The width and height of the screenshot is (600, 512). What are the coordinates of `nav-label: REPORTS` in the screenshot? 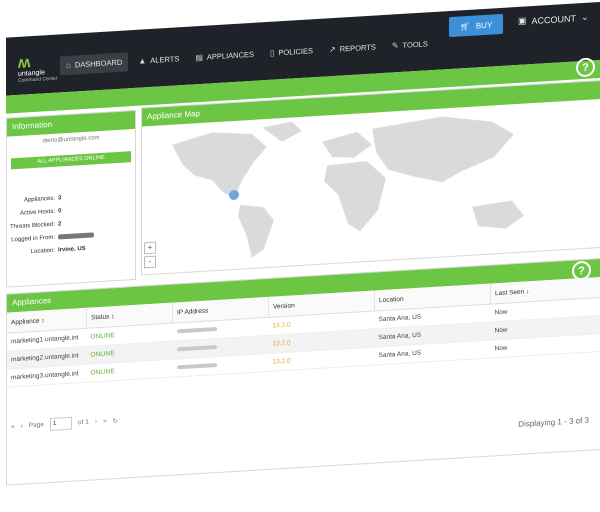 It's located at (358, 47).